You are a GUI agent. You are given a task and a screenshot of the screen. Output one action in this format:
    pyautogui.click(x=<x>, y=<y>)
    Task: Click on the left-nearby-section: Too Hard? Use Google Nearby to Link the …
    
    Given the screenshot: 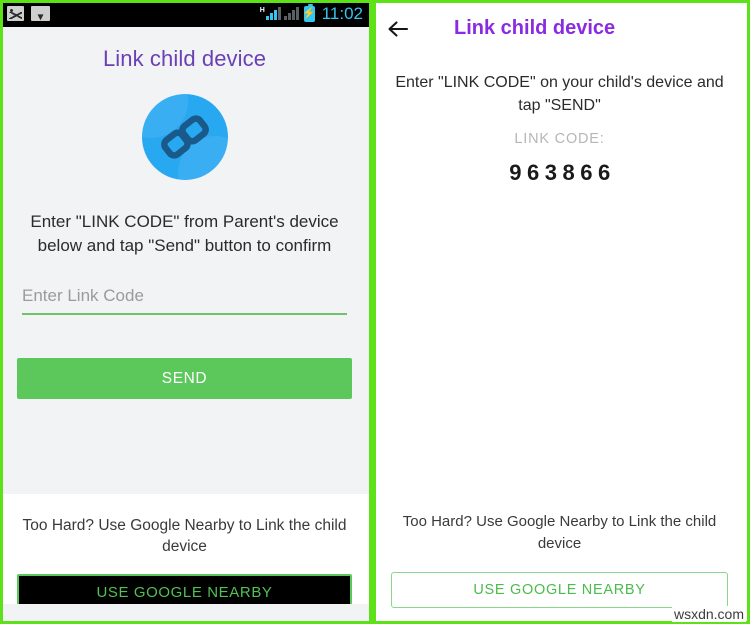 What is the action you would take?
    pyautogui.click(x=184, y=553)
    